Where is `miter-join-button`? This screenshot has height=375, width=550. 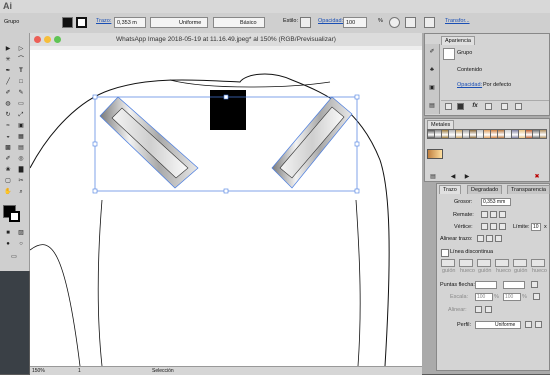 miter-join-button is located at coordinates (484, 226).